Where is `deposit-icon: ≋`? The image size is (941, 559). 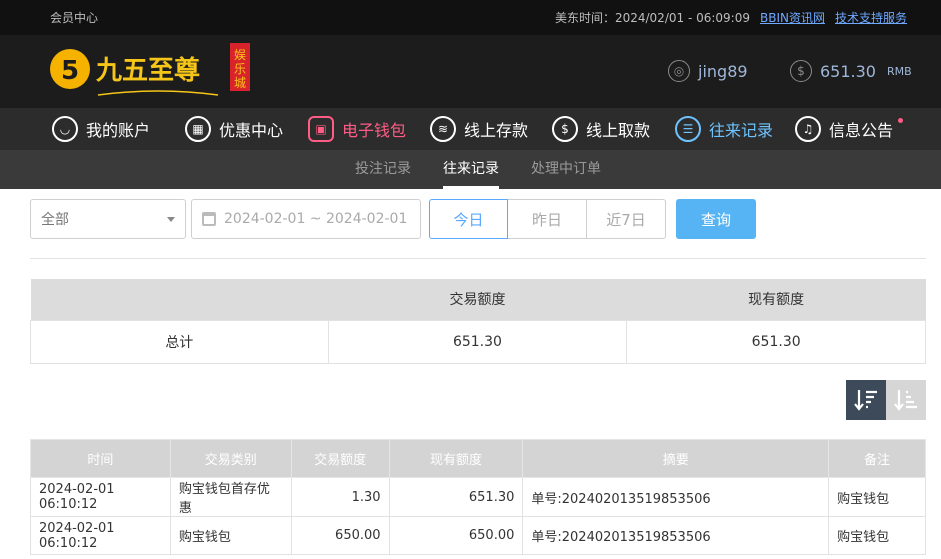 deposit-icon: ≋ is located at coordinates (443, 129).